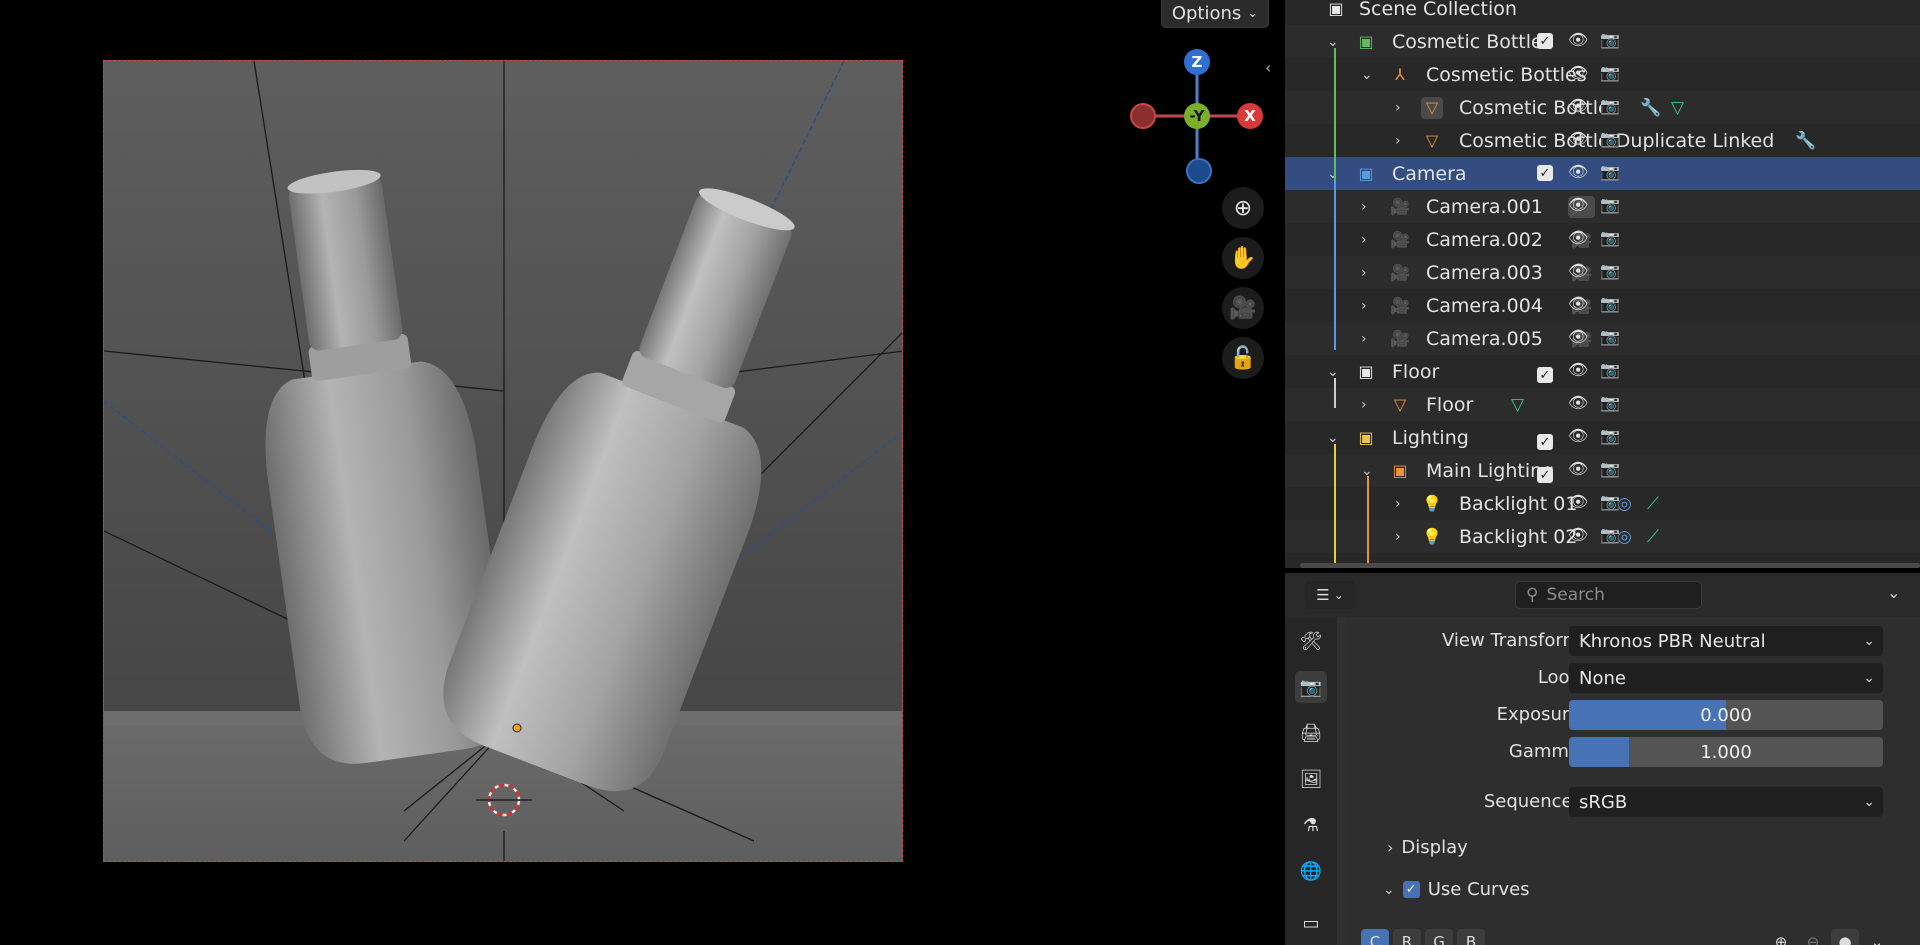 The width and height of the screenshot is (1920, 945). Describe the element at coordinates (1602, 371) in the screenshot. I see `outliner-row-floor-collection: ⌄ ▣ Floor` at that location.